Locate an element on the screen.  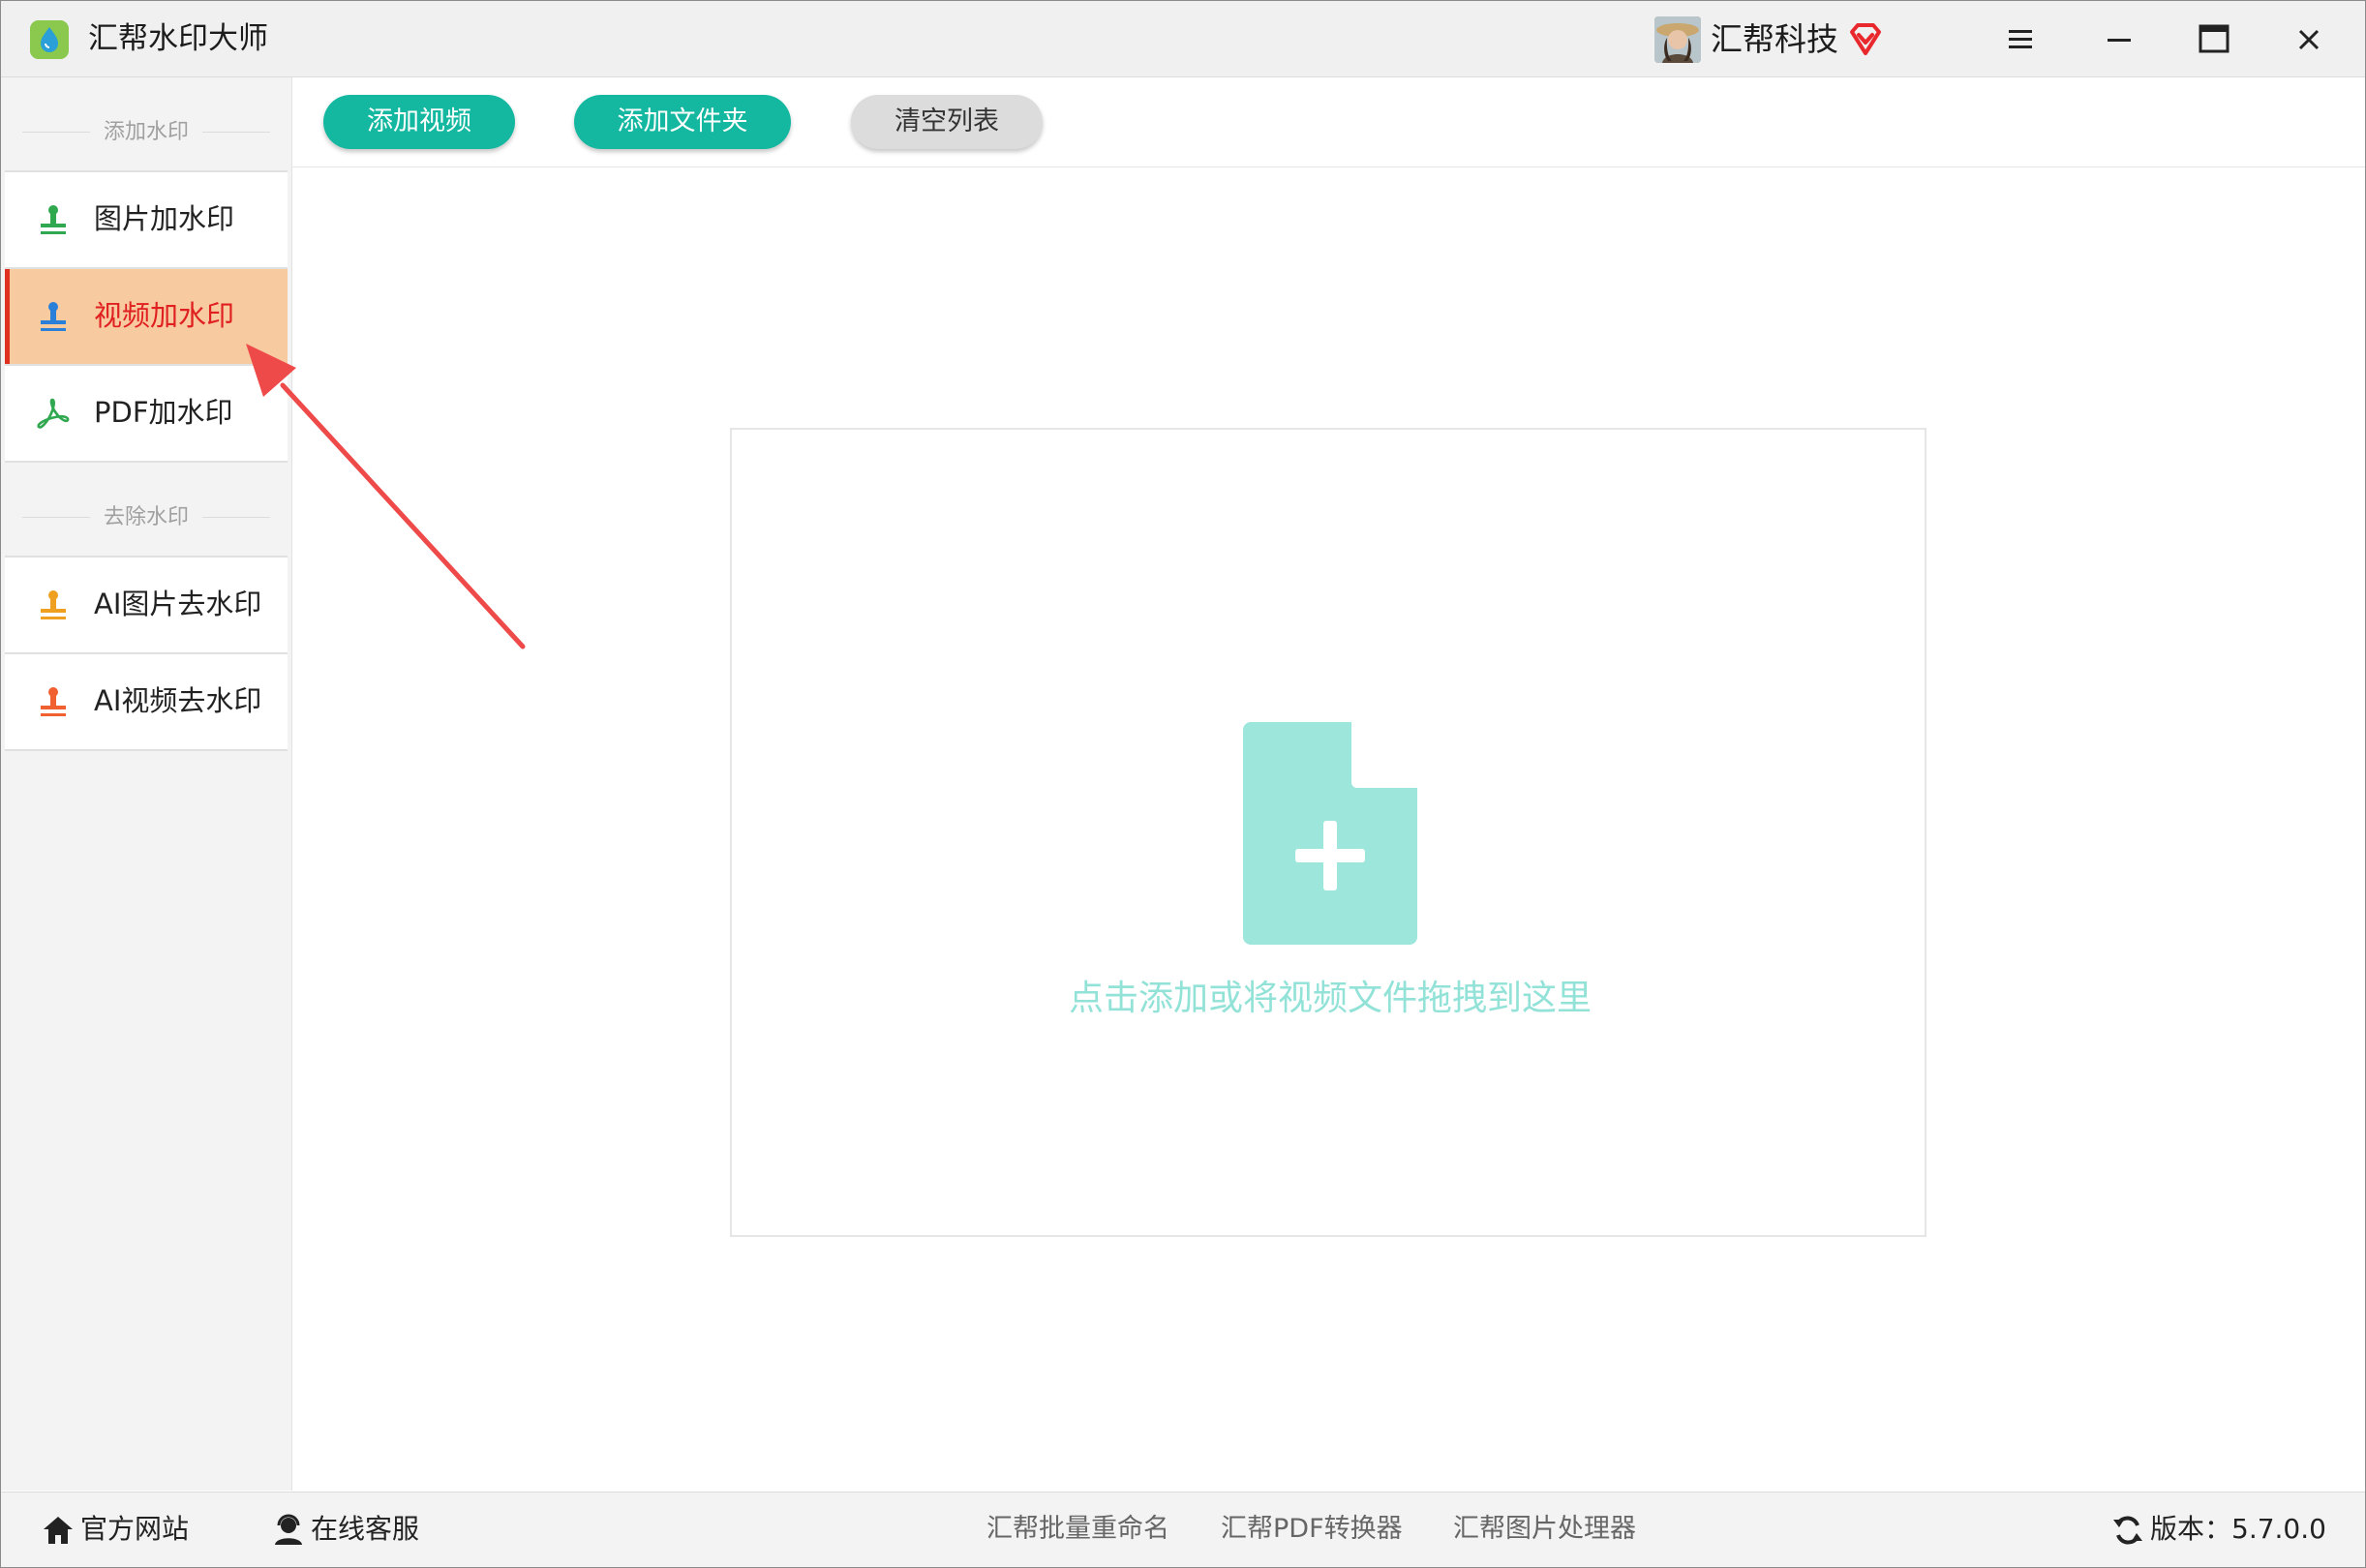
sidebar-item-video-watermark: 视频加水印 is located at coordinates (146, 317).